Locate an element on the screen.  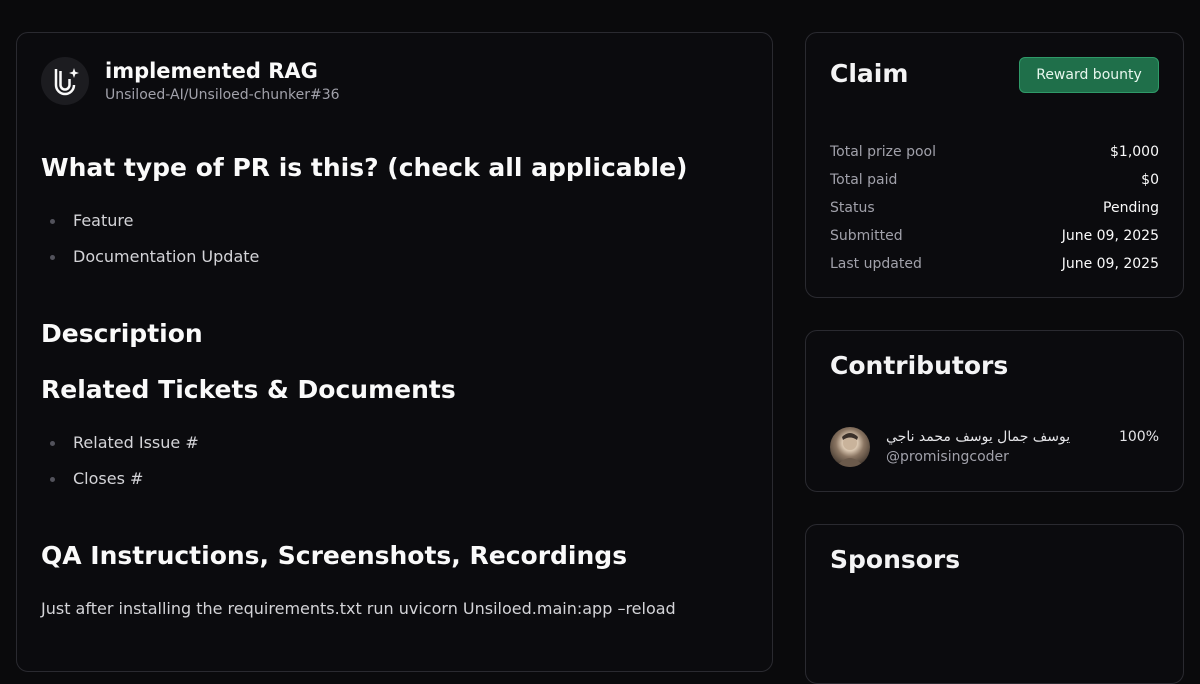
pr-repo-link: Unsiloed-AI/Unsiloed-chunker#36 is located at coordinates (222, 95).